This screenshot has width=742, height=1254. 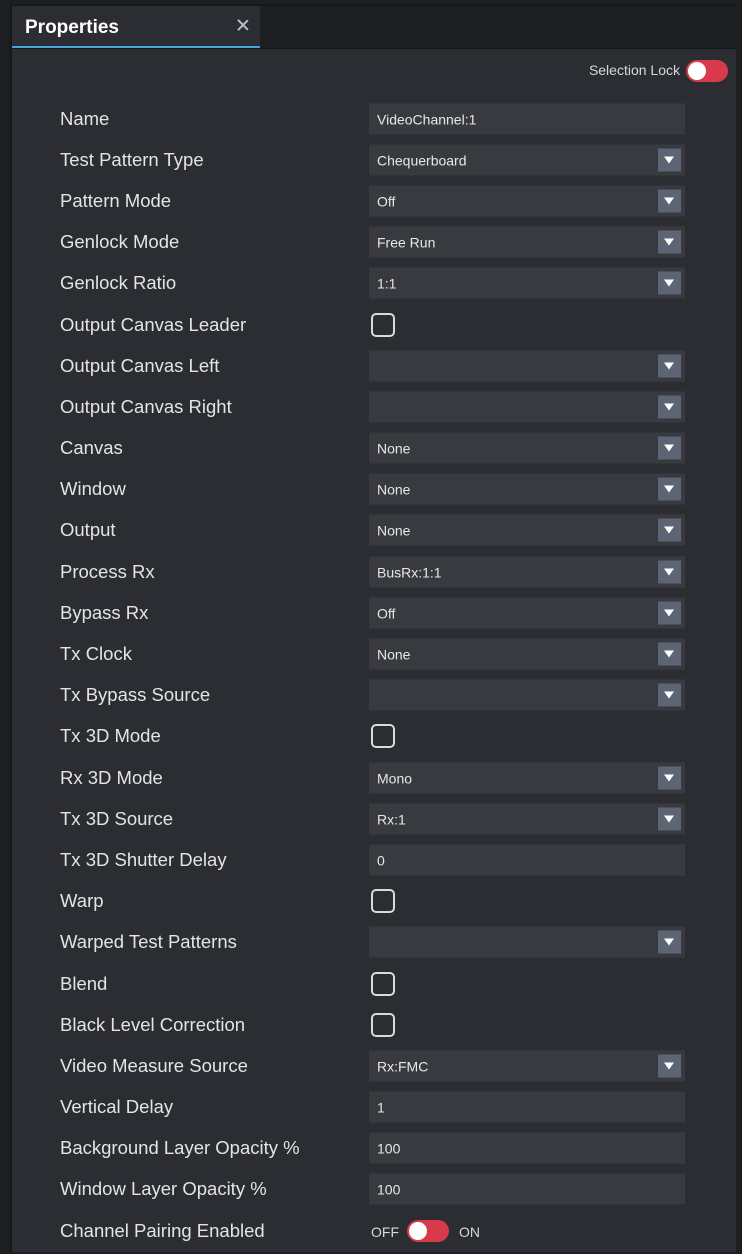 I want to click on property-row-tx-bypass-source: Tx Bypass Source, so click(x=374, y=695).